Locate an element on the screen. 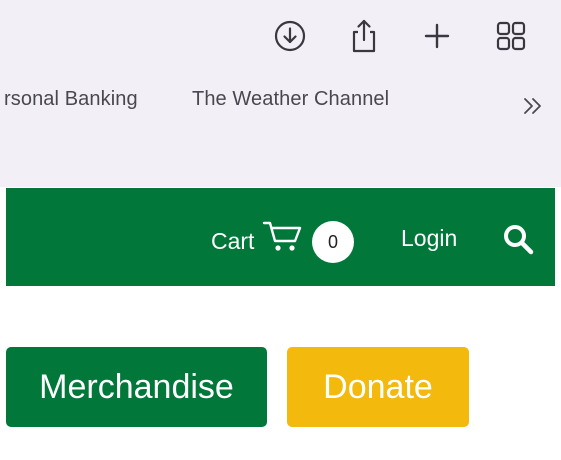 The image size is (561, 460). share-icon is located at coordinates (364, 36).